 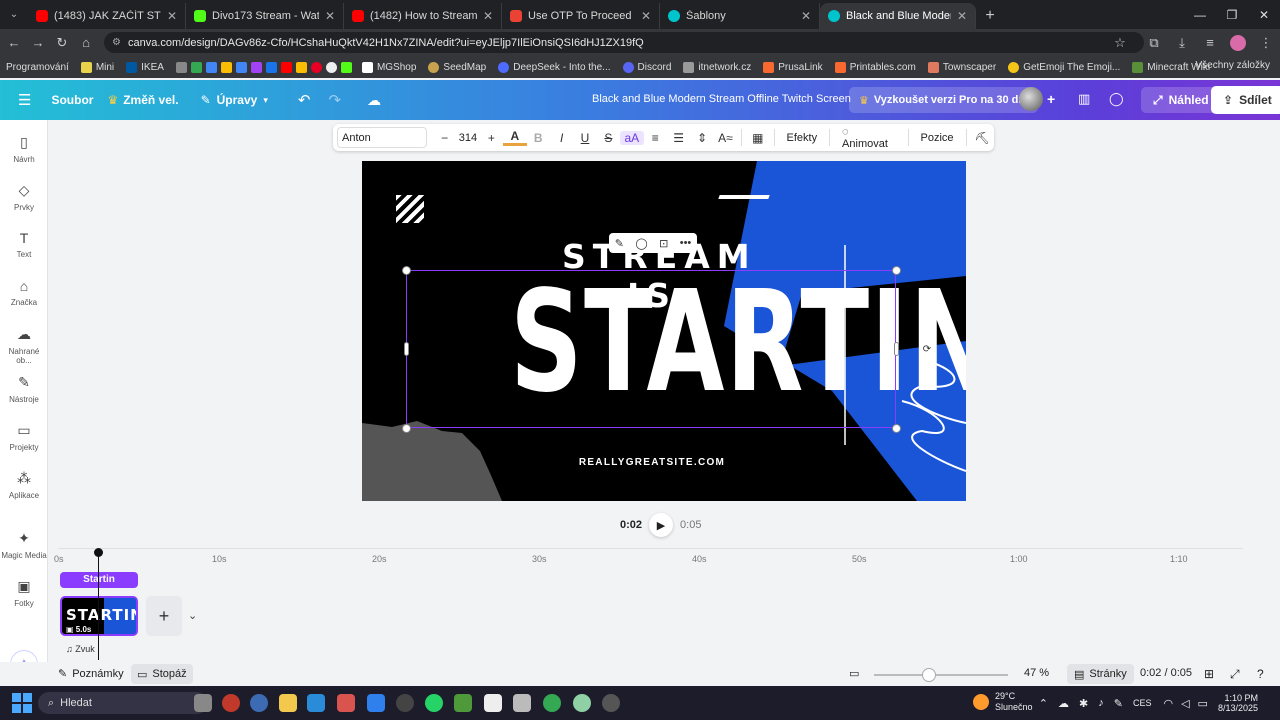 I want to click on youtube-icon, so click(x=286, y=67).